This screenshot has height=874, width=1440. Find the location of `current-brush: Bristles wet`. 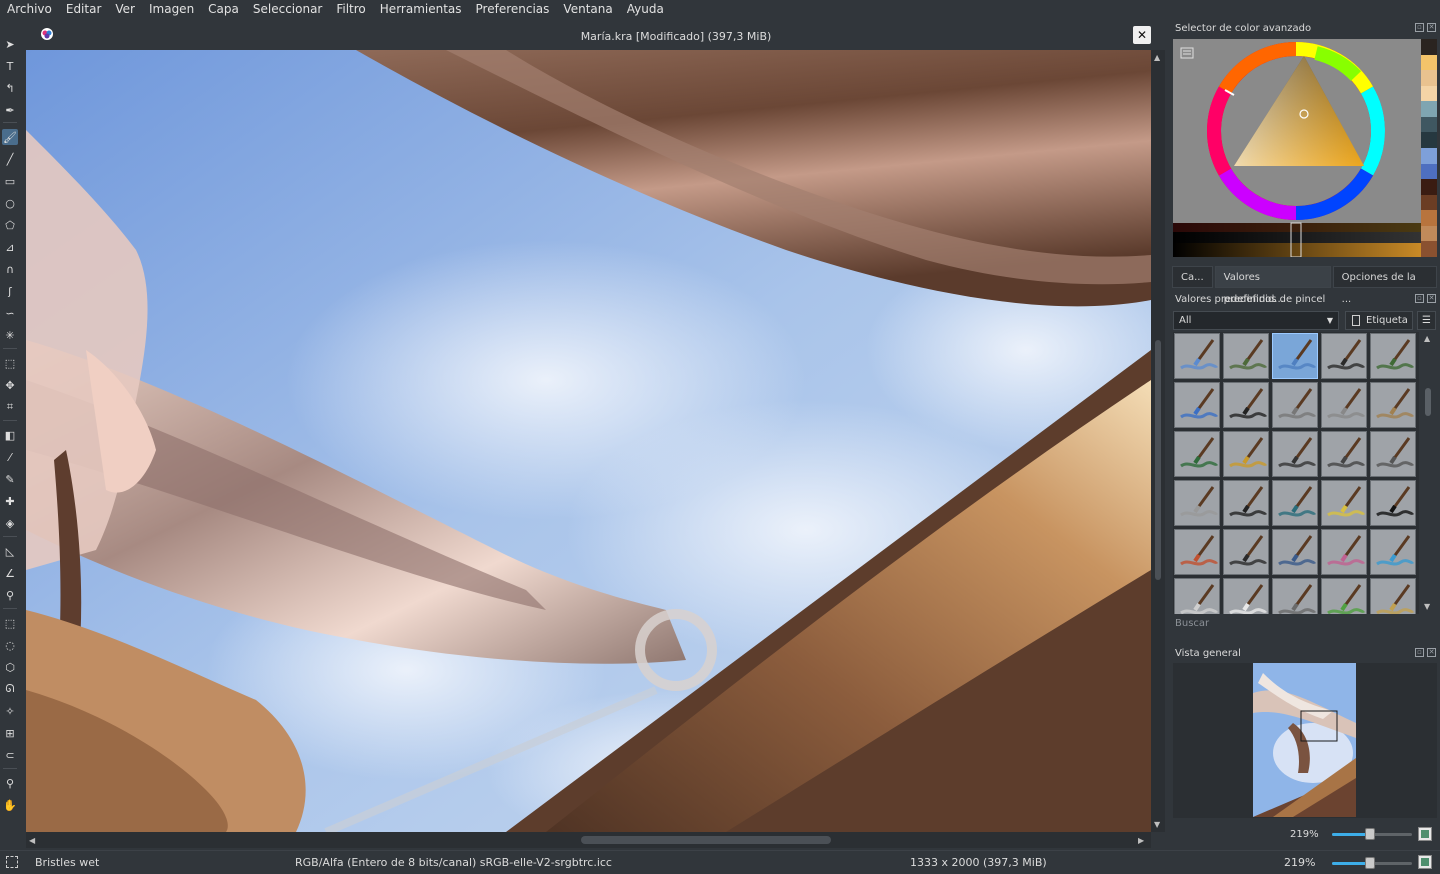

current-brush: Bristles wet is located at coordinates (67, 862).